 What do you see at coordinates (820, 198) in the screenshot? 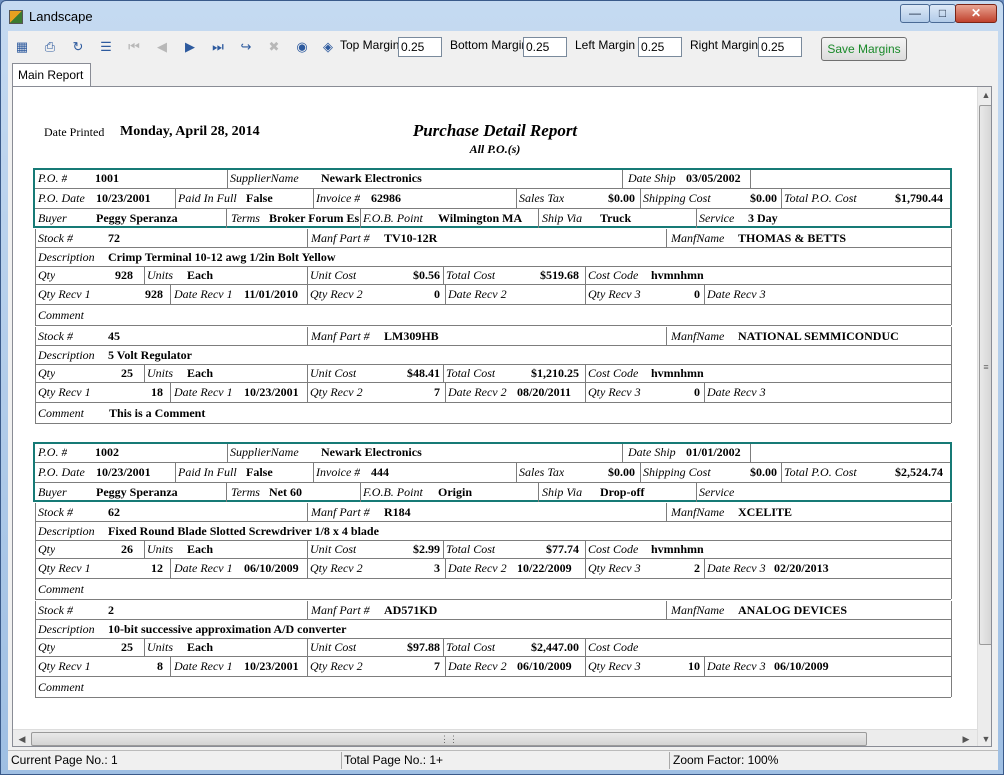
I see `total-po-cost-label: Total P.O. Cost` at bounding box center [820, 198].